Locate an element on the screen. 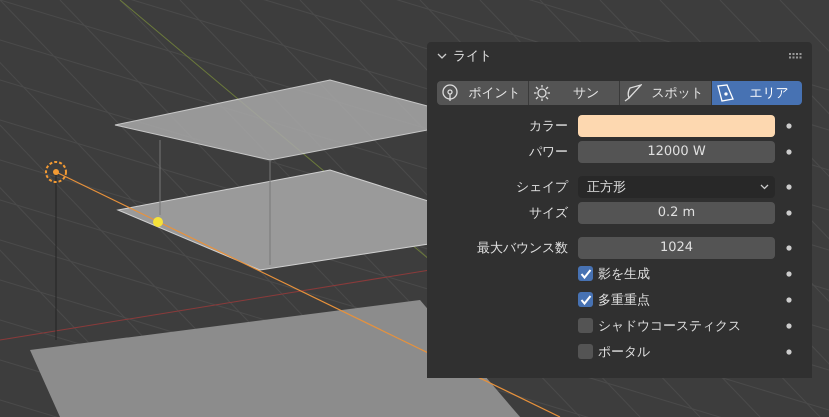  number-field: 12000 W is located at coordinates (676, 151).